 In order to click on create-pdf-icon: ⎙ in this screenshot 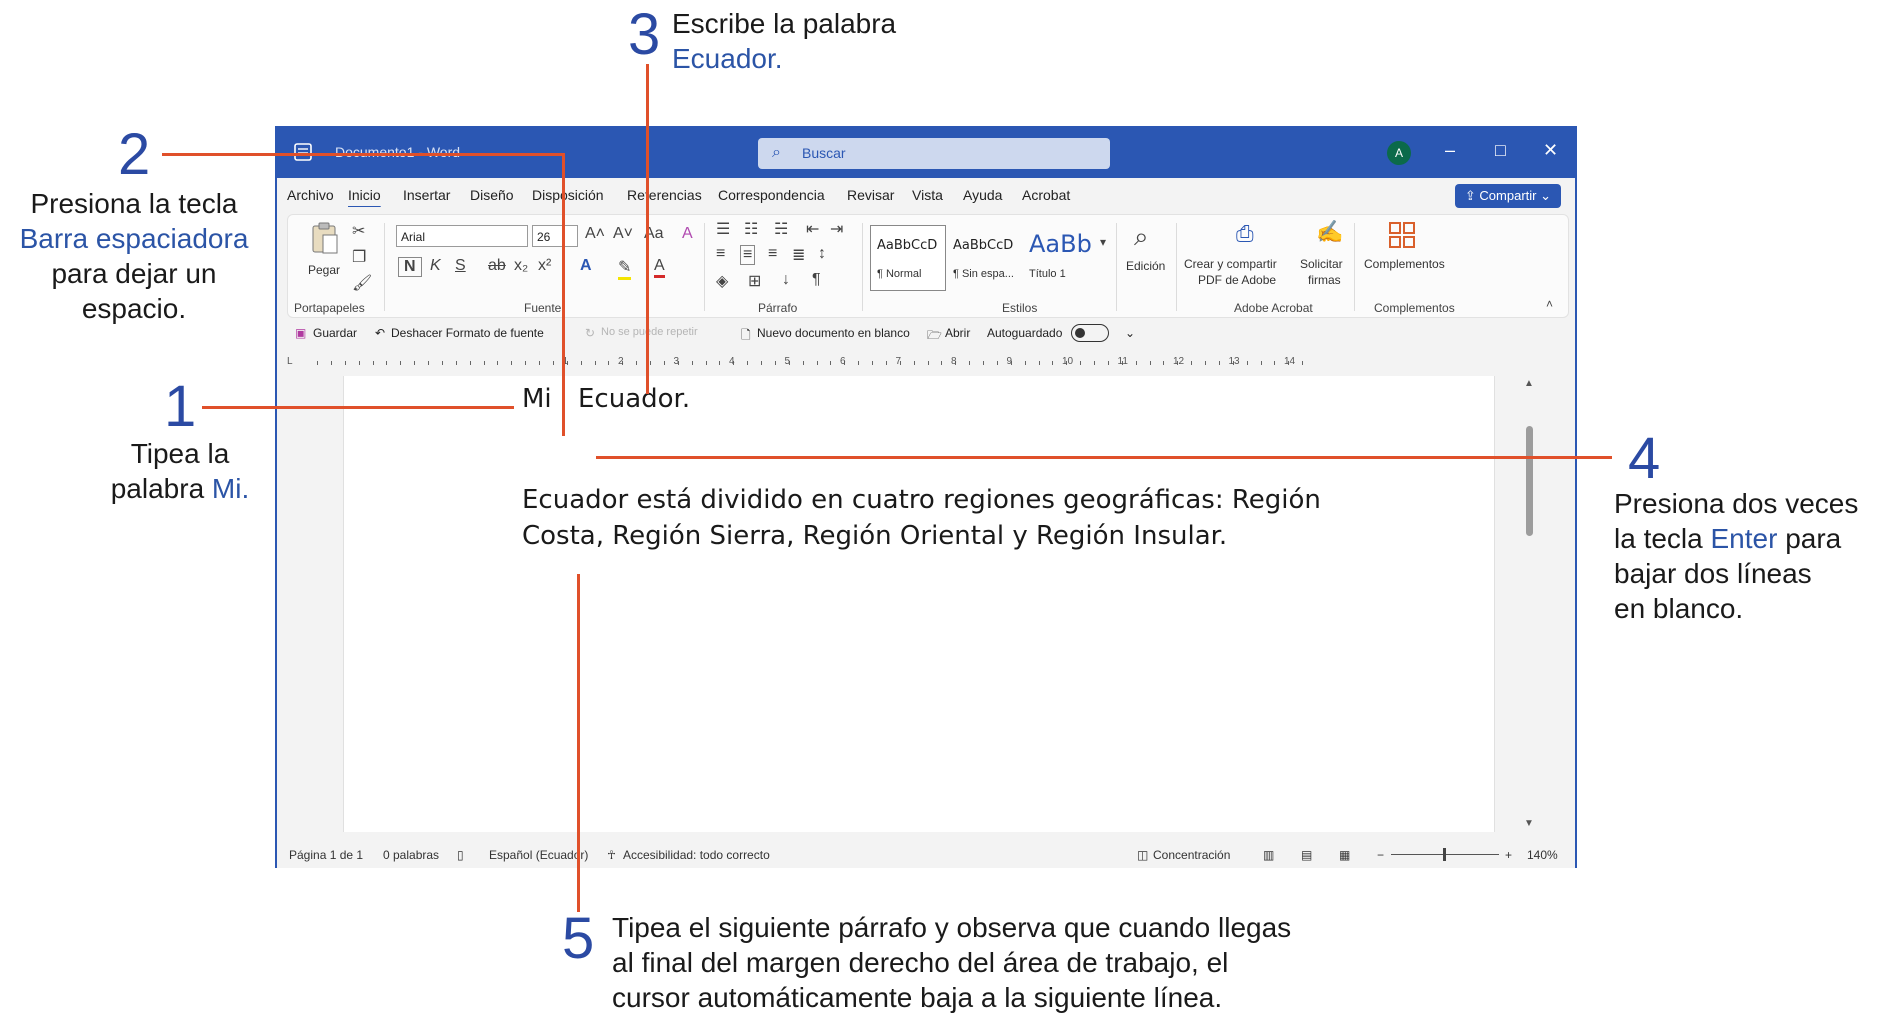, I will do `click(1245, 234)`.